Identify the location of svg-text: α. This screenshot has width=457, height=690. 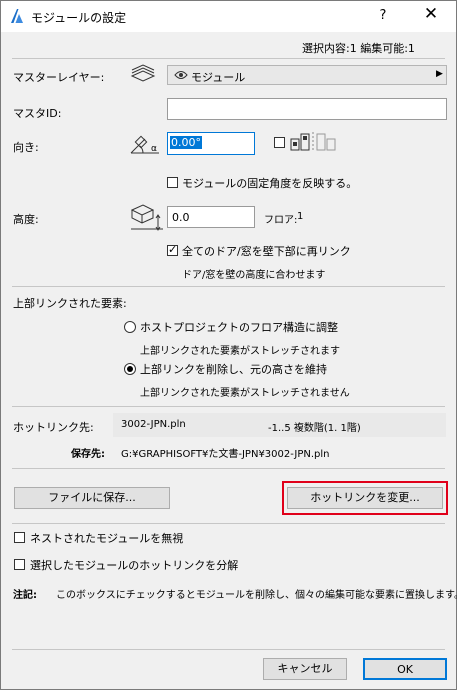
(154, 149).